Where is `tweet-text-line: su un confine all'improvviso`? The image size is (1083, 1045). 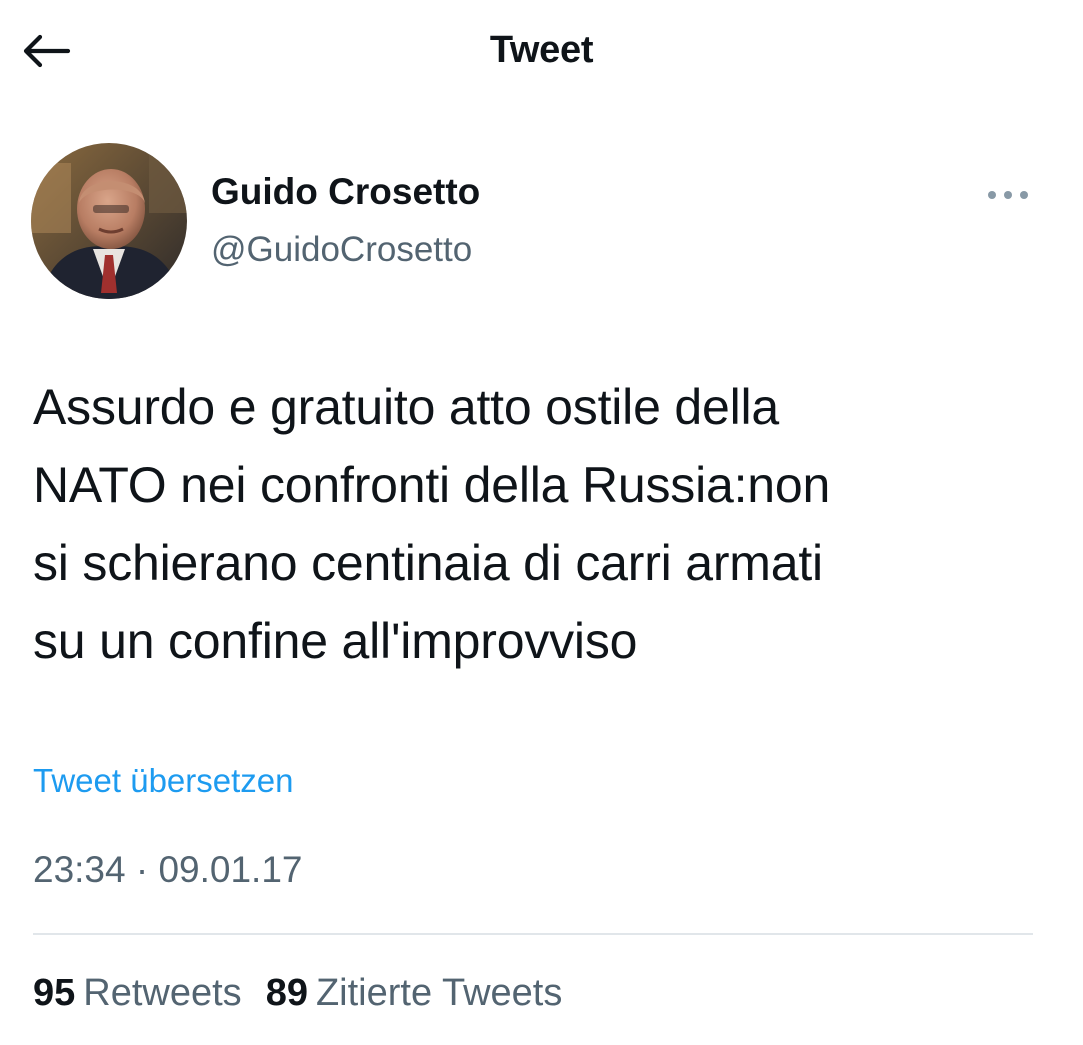 tweet-text-line: su un confine all'improvviso is located at coordinates (335, 641).